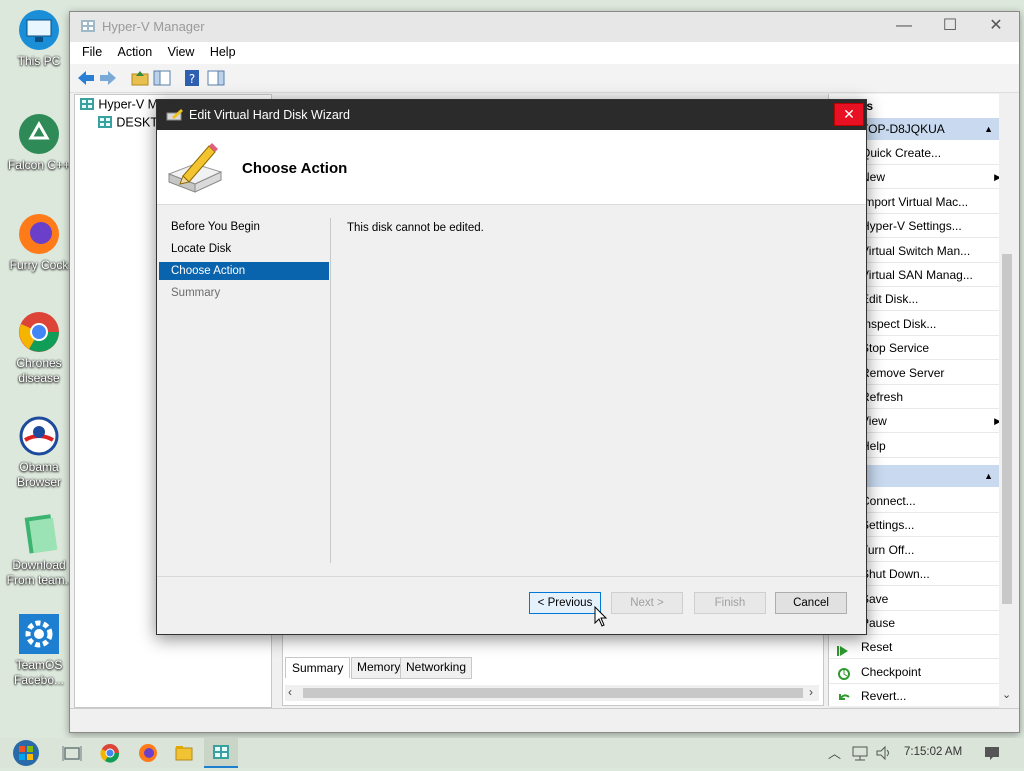 This screenshot has width=1024, height=771. What do you see at coordinates (730, 603) in the screenshot?
I see `finish-button: Finish` at bounding box center [730, 603].